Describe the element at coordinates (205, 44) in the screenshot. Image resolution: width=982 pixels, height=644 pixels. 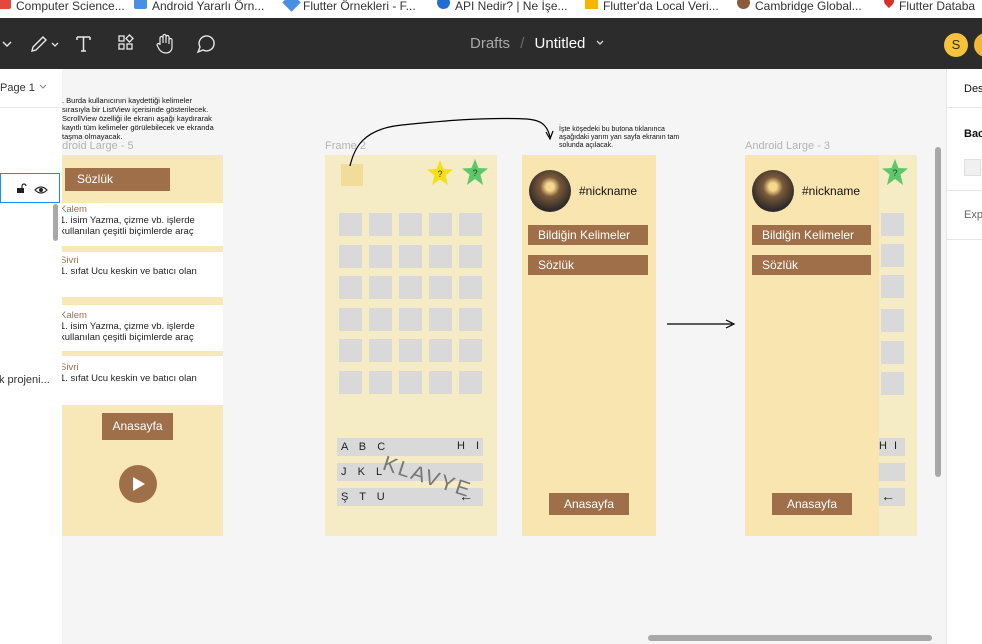
I see `comment-icon` at that location.